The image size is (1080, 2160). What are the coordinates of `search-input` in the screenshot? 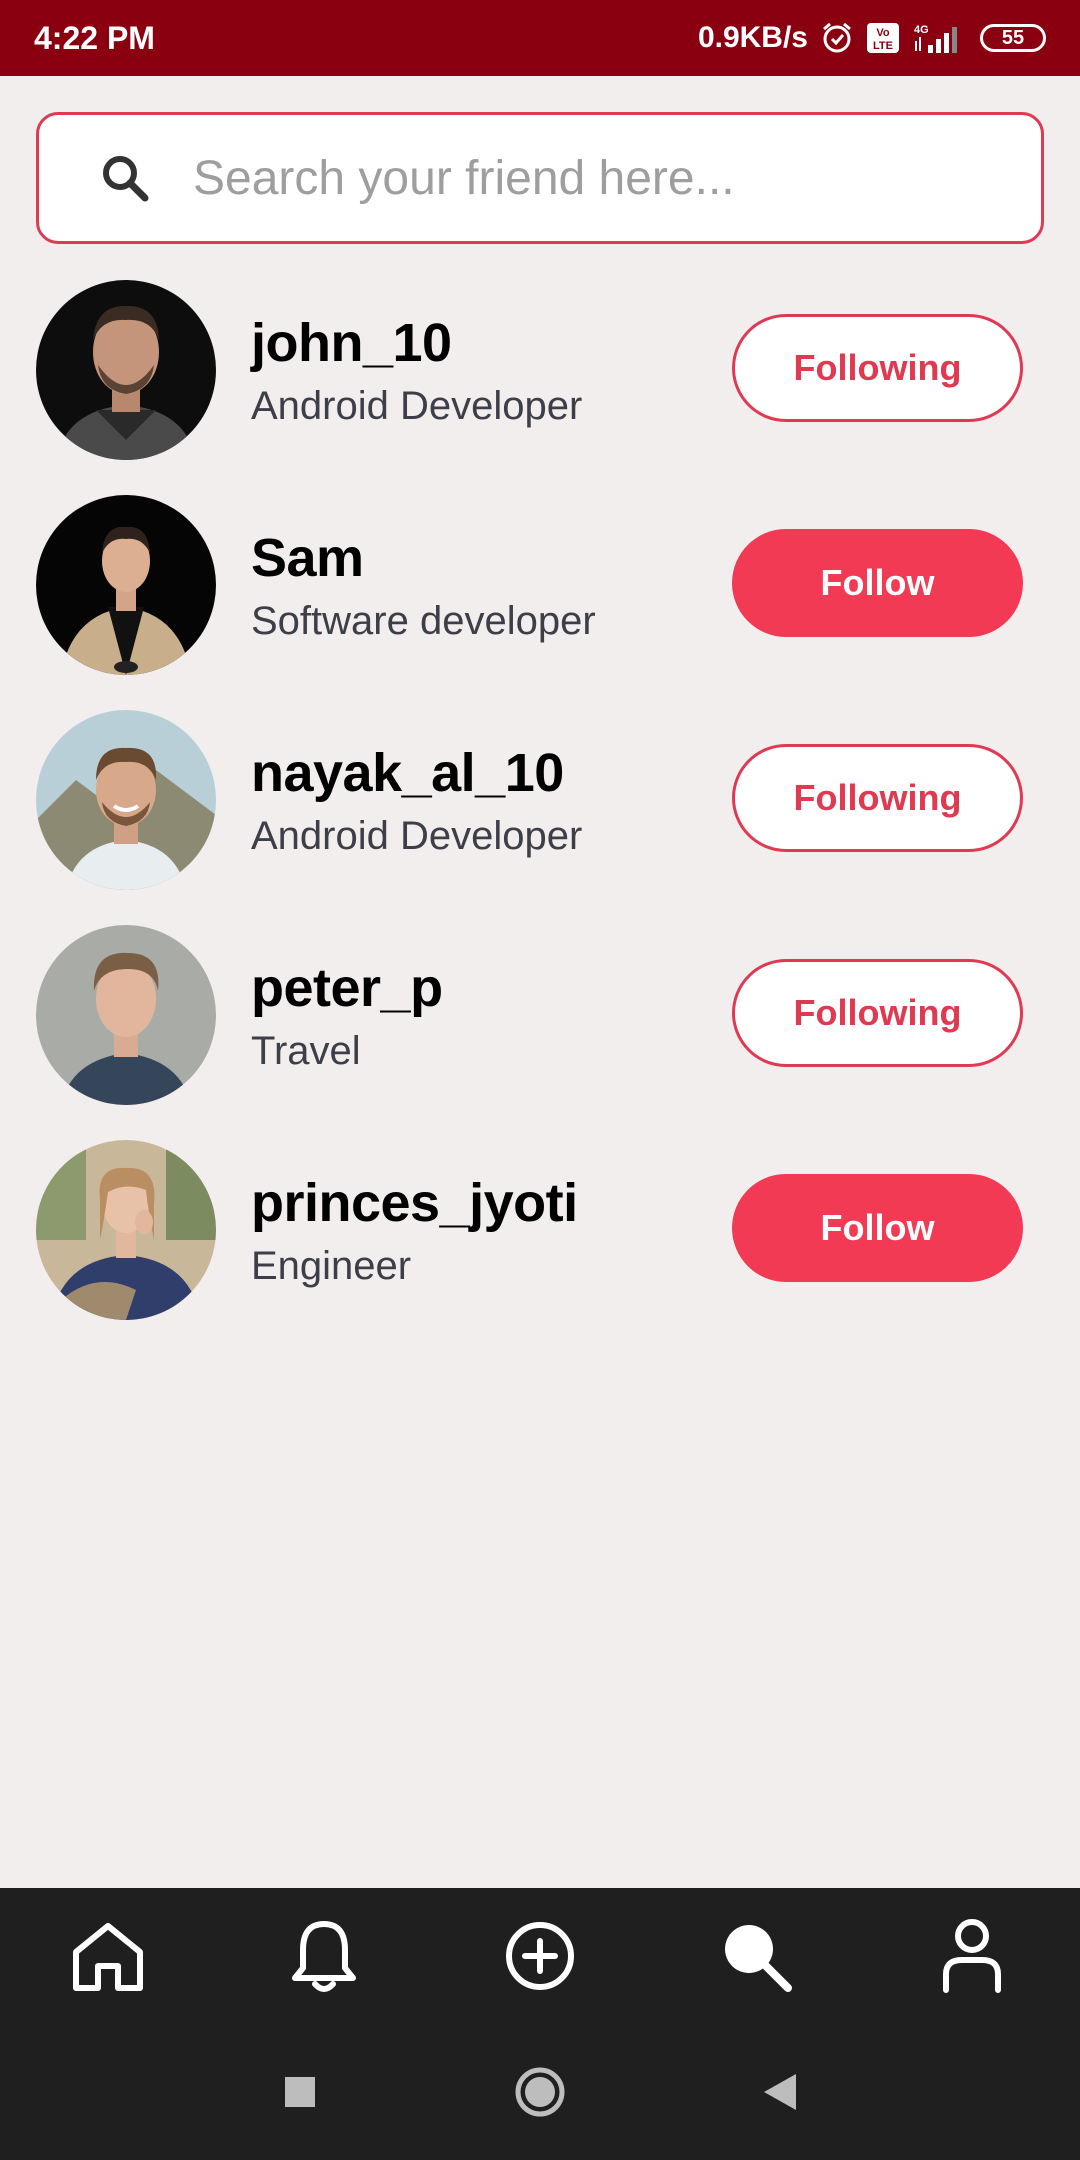 It's located at (593, 178).